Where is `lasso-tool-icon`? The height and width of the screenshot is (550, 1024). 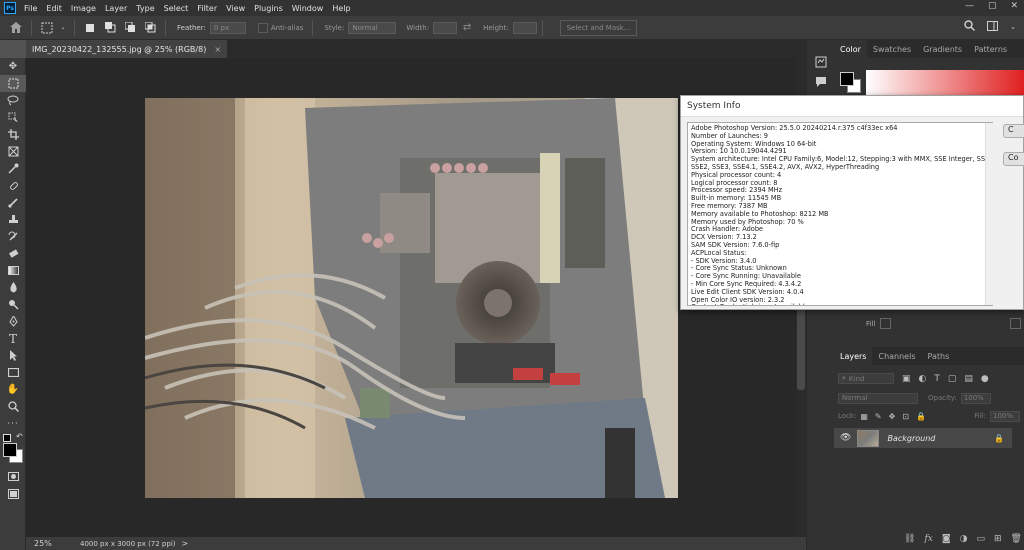 lasso-tool-icon is located at coordinates (13, 100).